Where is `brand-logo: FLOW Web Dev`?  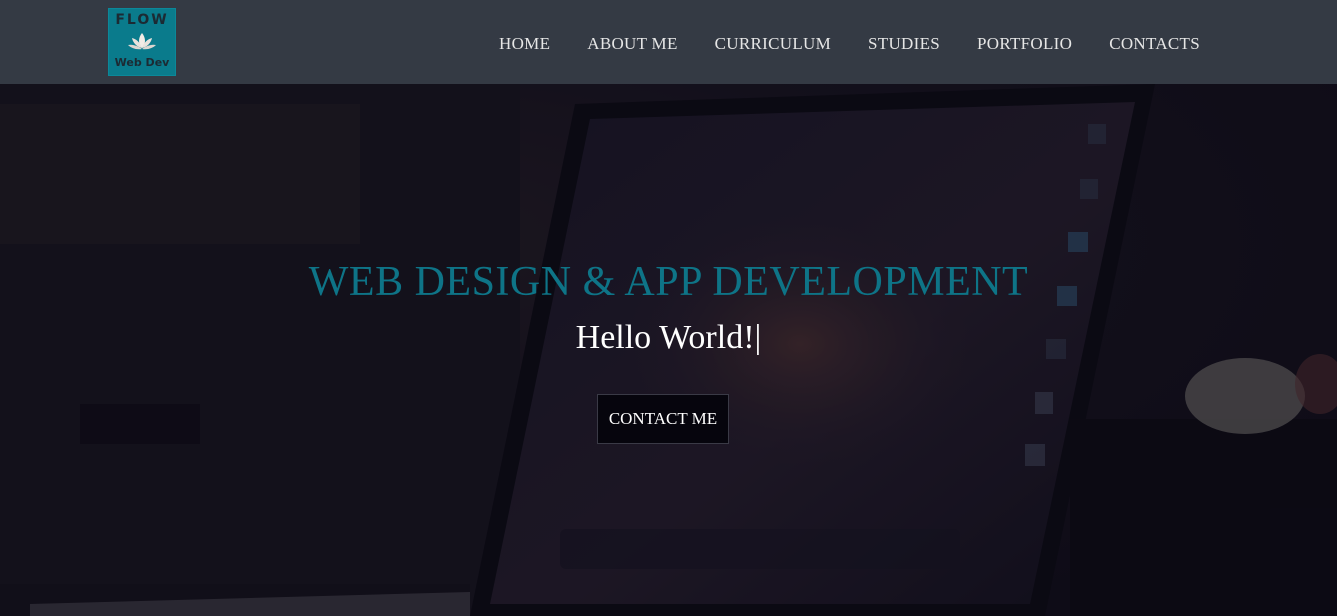 brand-logo: FLOW Web Dev is located at coordinates (142, 42).